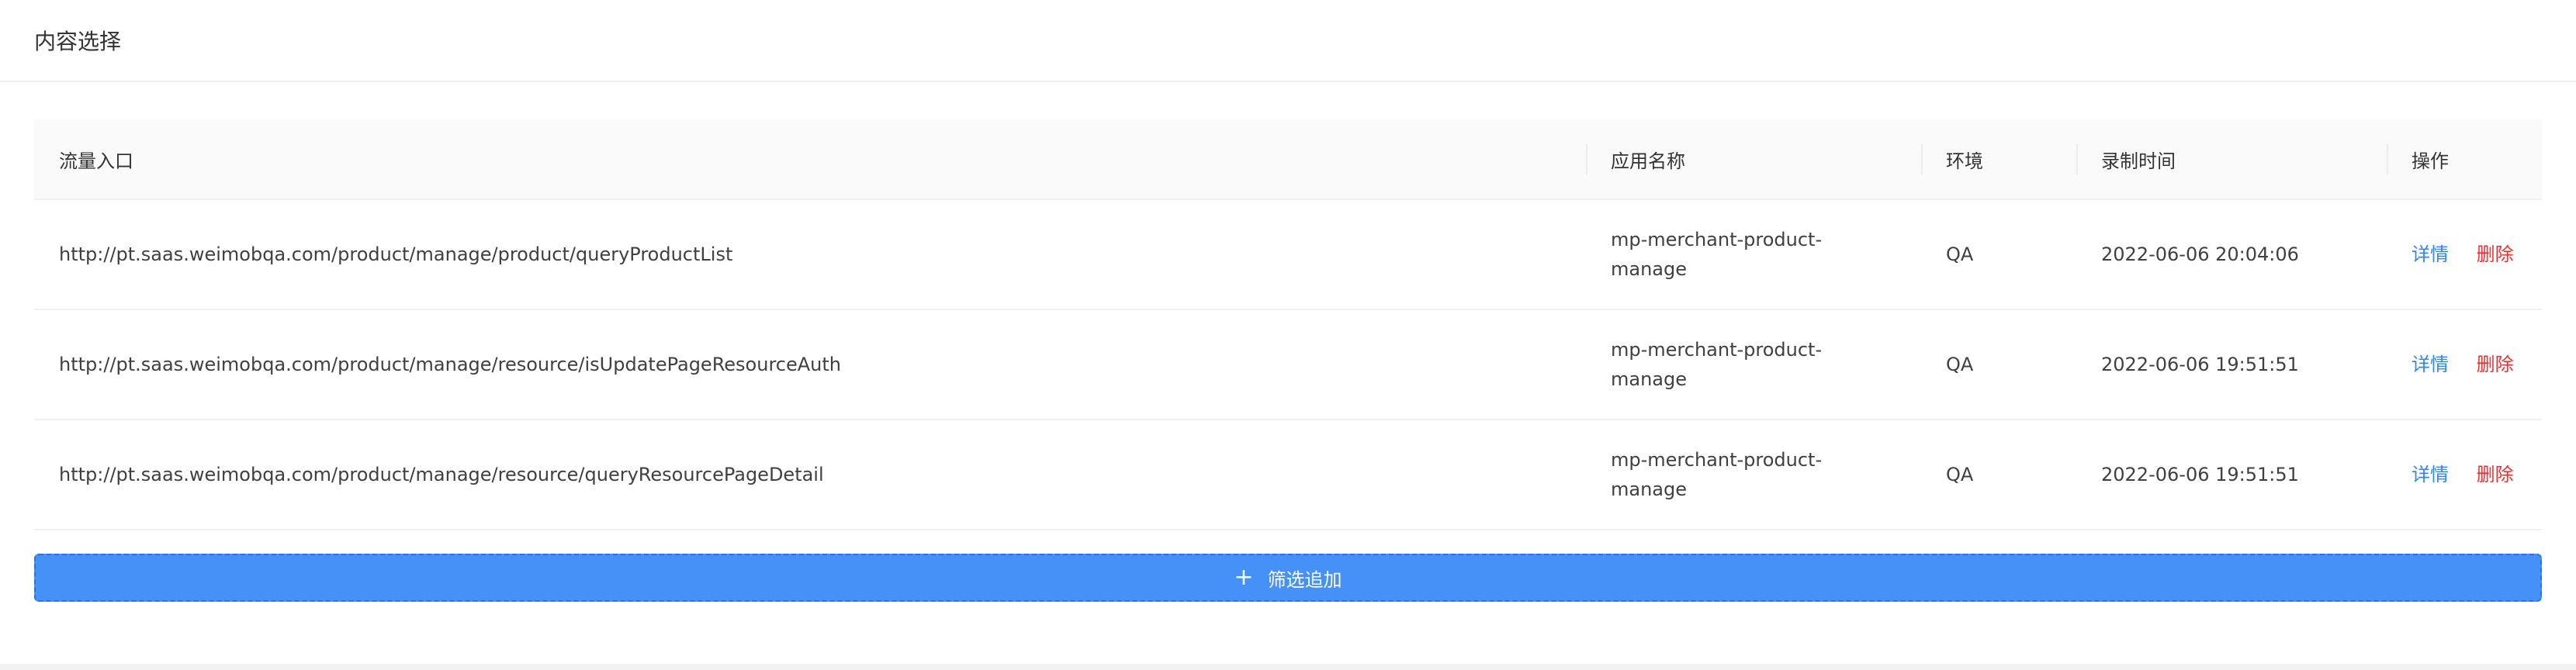  Describe the element at coordinates (2464, 159) in the screenshot. I see `column-header-action: 操作` at that location.